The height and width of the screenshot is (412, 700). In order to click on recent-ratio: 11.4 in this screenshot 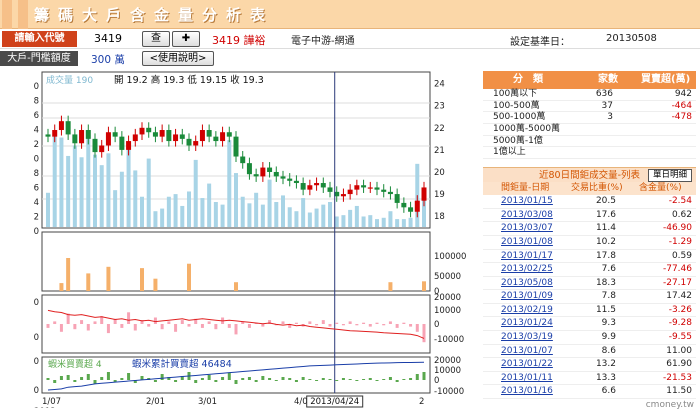, I will do `click(605, 228)`.